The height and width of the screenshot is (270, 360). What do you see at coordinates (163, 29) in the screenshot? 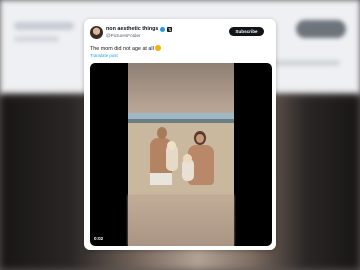
I see `verified-badge-icon` at bounding box center [163, 29].